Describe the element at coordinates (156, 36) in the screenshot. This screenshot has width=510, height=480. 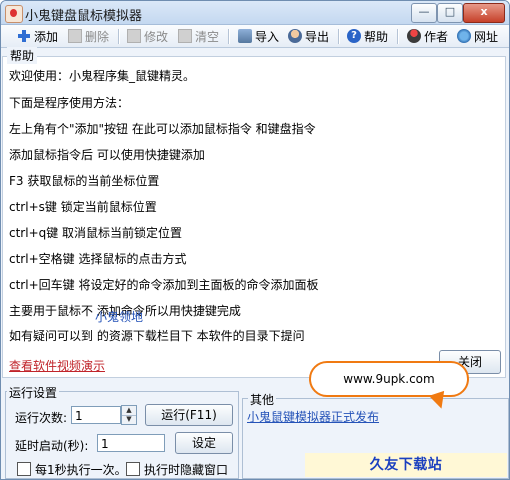
I see `modify-label: 修改` at that location.